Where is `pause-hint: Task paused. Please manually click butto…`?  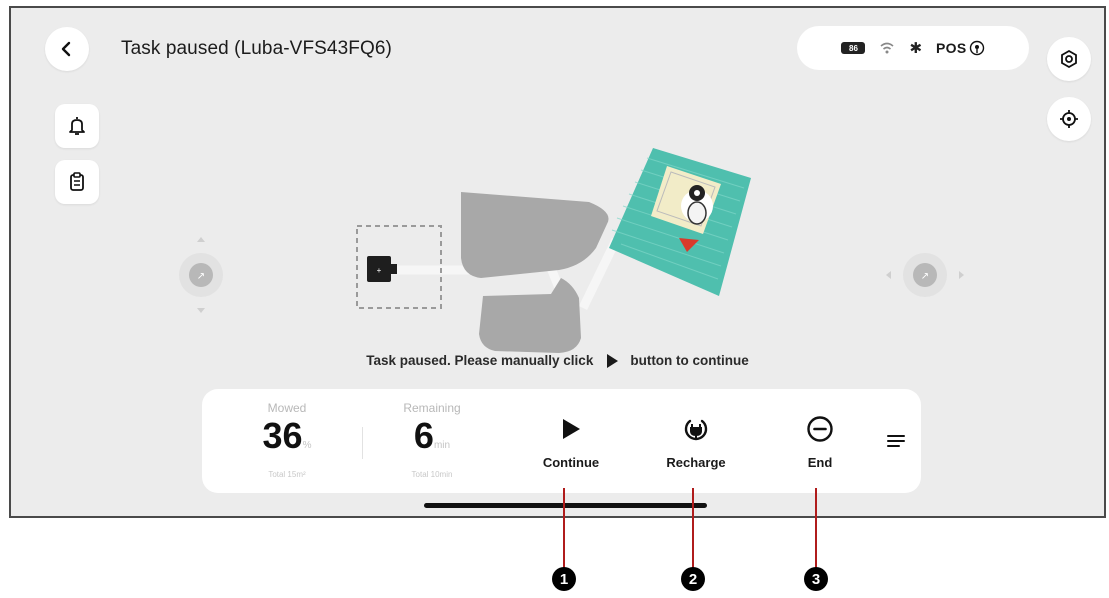
pause-hint: Task paused. Please manually click butto… is located at coordinates (557, 360).